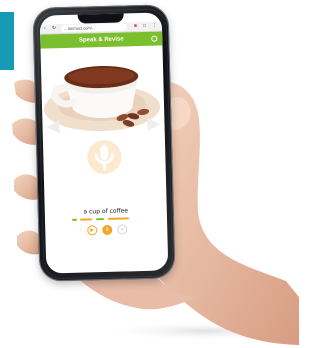  Describe the element at coordinates (154, 123) in the screenshot. I see `next-arrow-icon: ▶` at that location.